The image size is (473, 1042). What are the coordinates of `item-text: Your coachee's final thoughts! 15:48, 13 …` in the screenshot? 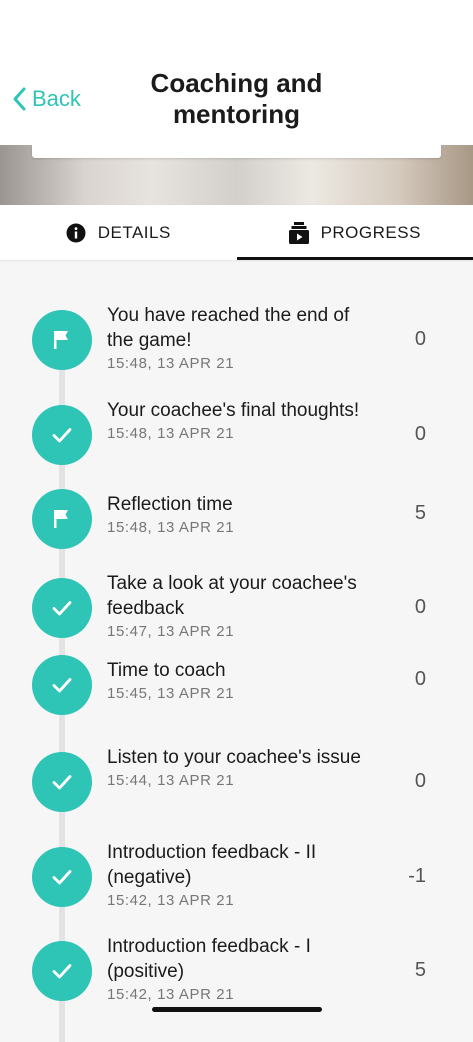 It's located at (242, 420).